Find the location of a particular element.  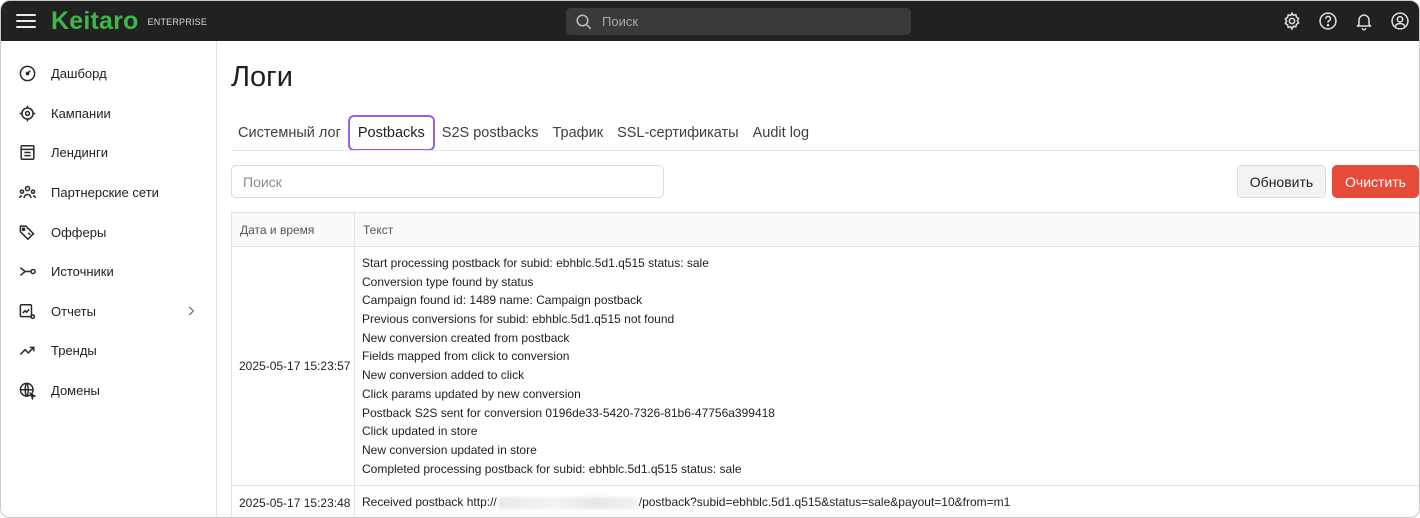

sidebar-item-label: Партнерские сети is located at coordinates (105, 193).